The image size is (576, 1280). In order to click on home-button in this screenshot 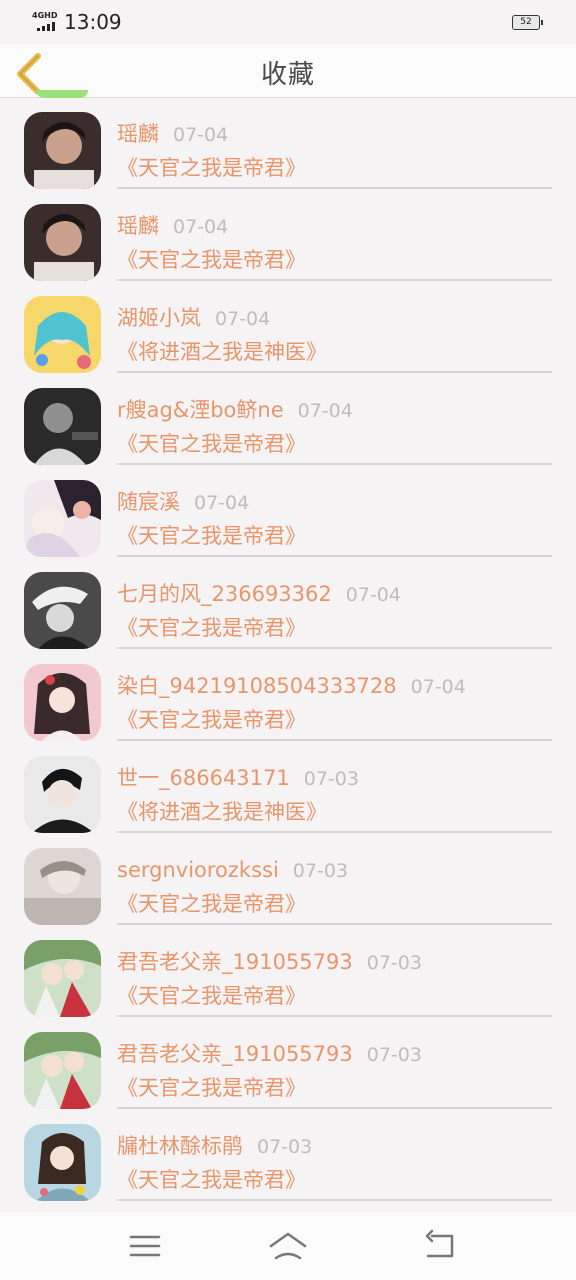, I will do `click(288, 1246)`.